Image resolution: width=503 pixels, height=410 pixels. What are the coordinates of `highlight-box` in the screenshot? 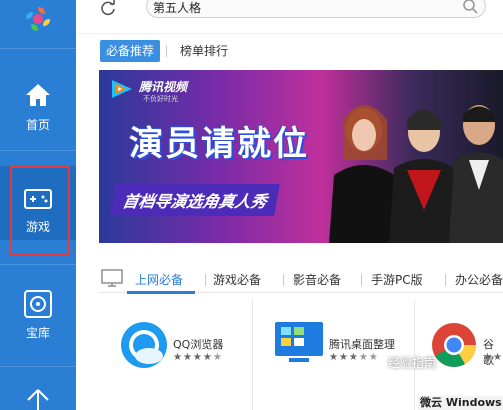 It's located at (40, 211).